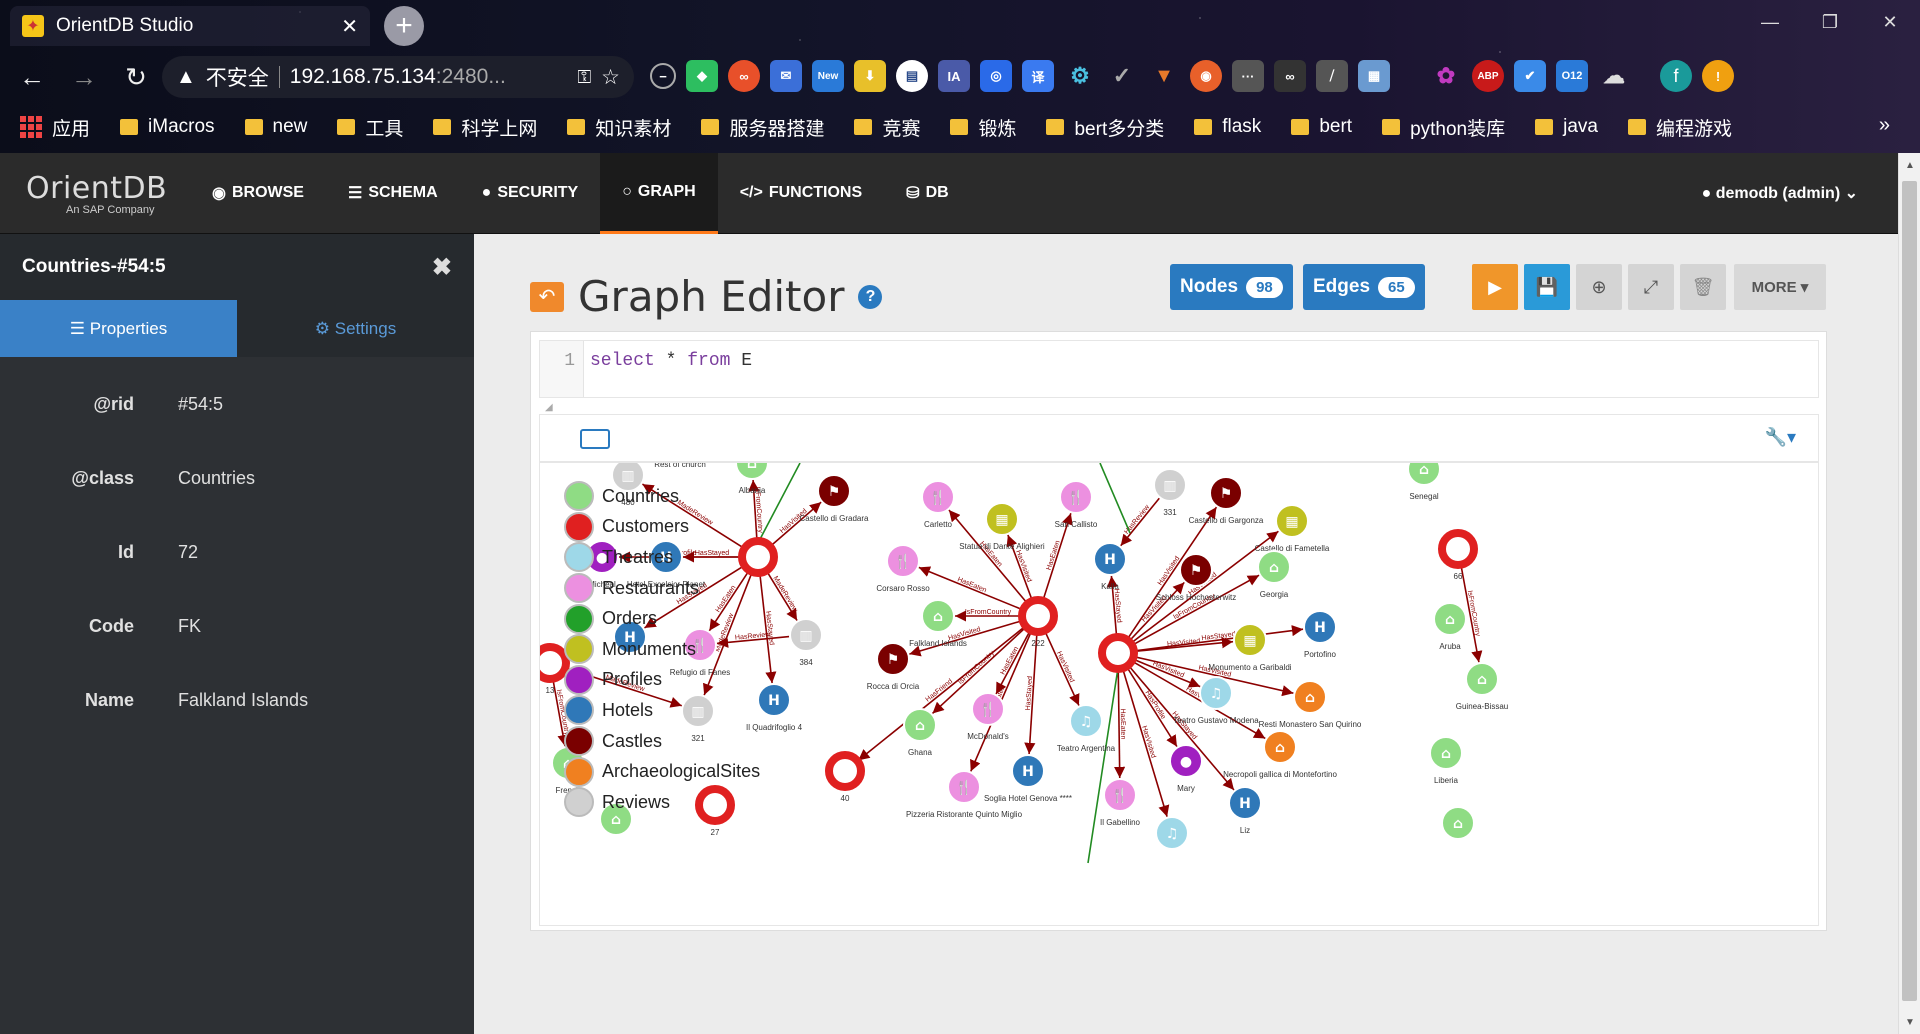 The height and width of the screenshot is (1034, 1920). I want to click on bookmark-folder: 知识素材, so click(619, 127).